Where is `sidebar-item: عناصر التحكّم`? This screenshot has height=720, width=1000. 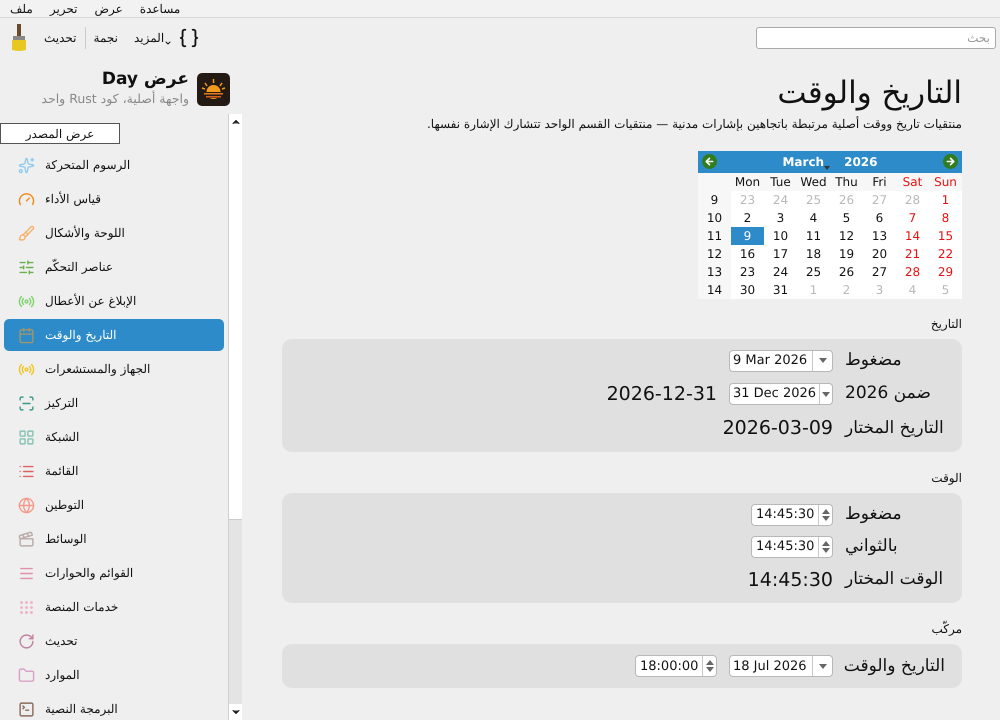 sidebar-item: عناصر التحكّم is located at coordinates (114, 267).